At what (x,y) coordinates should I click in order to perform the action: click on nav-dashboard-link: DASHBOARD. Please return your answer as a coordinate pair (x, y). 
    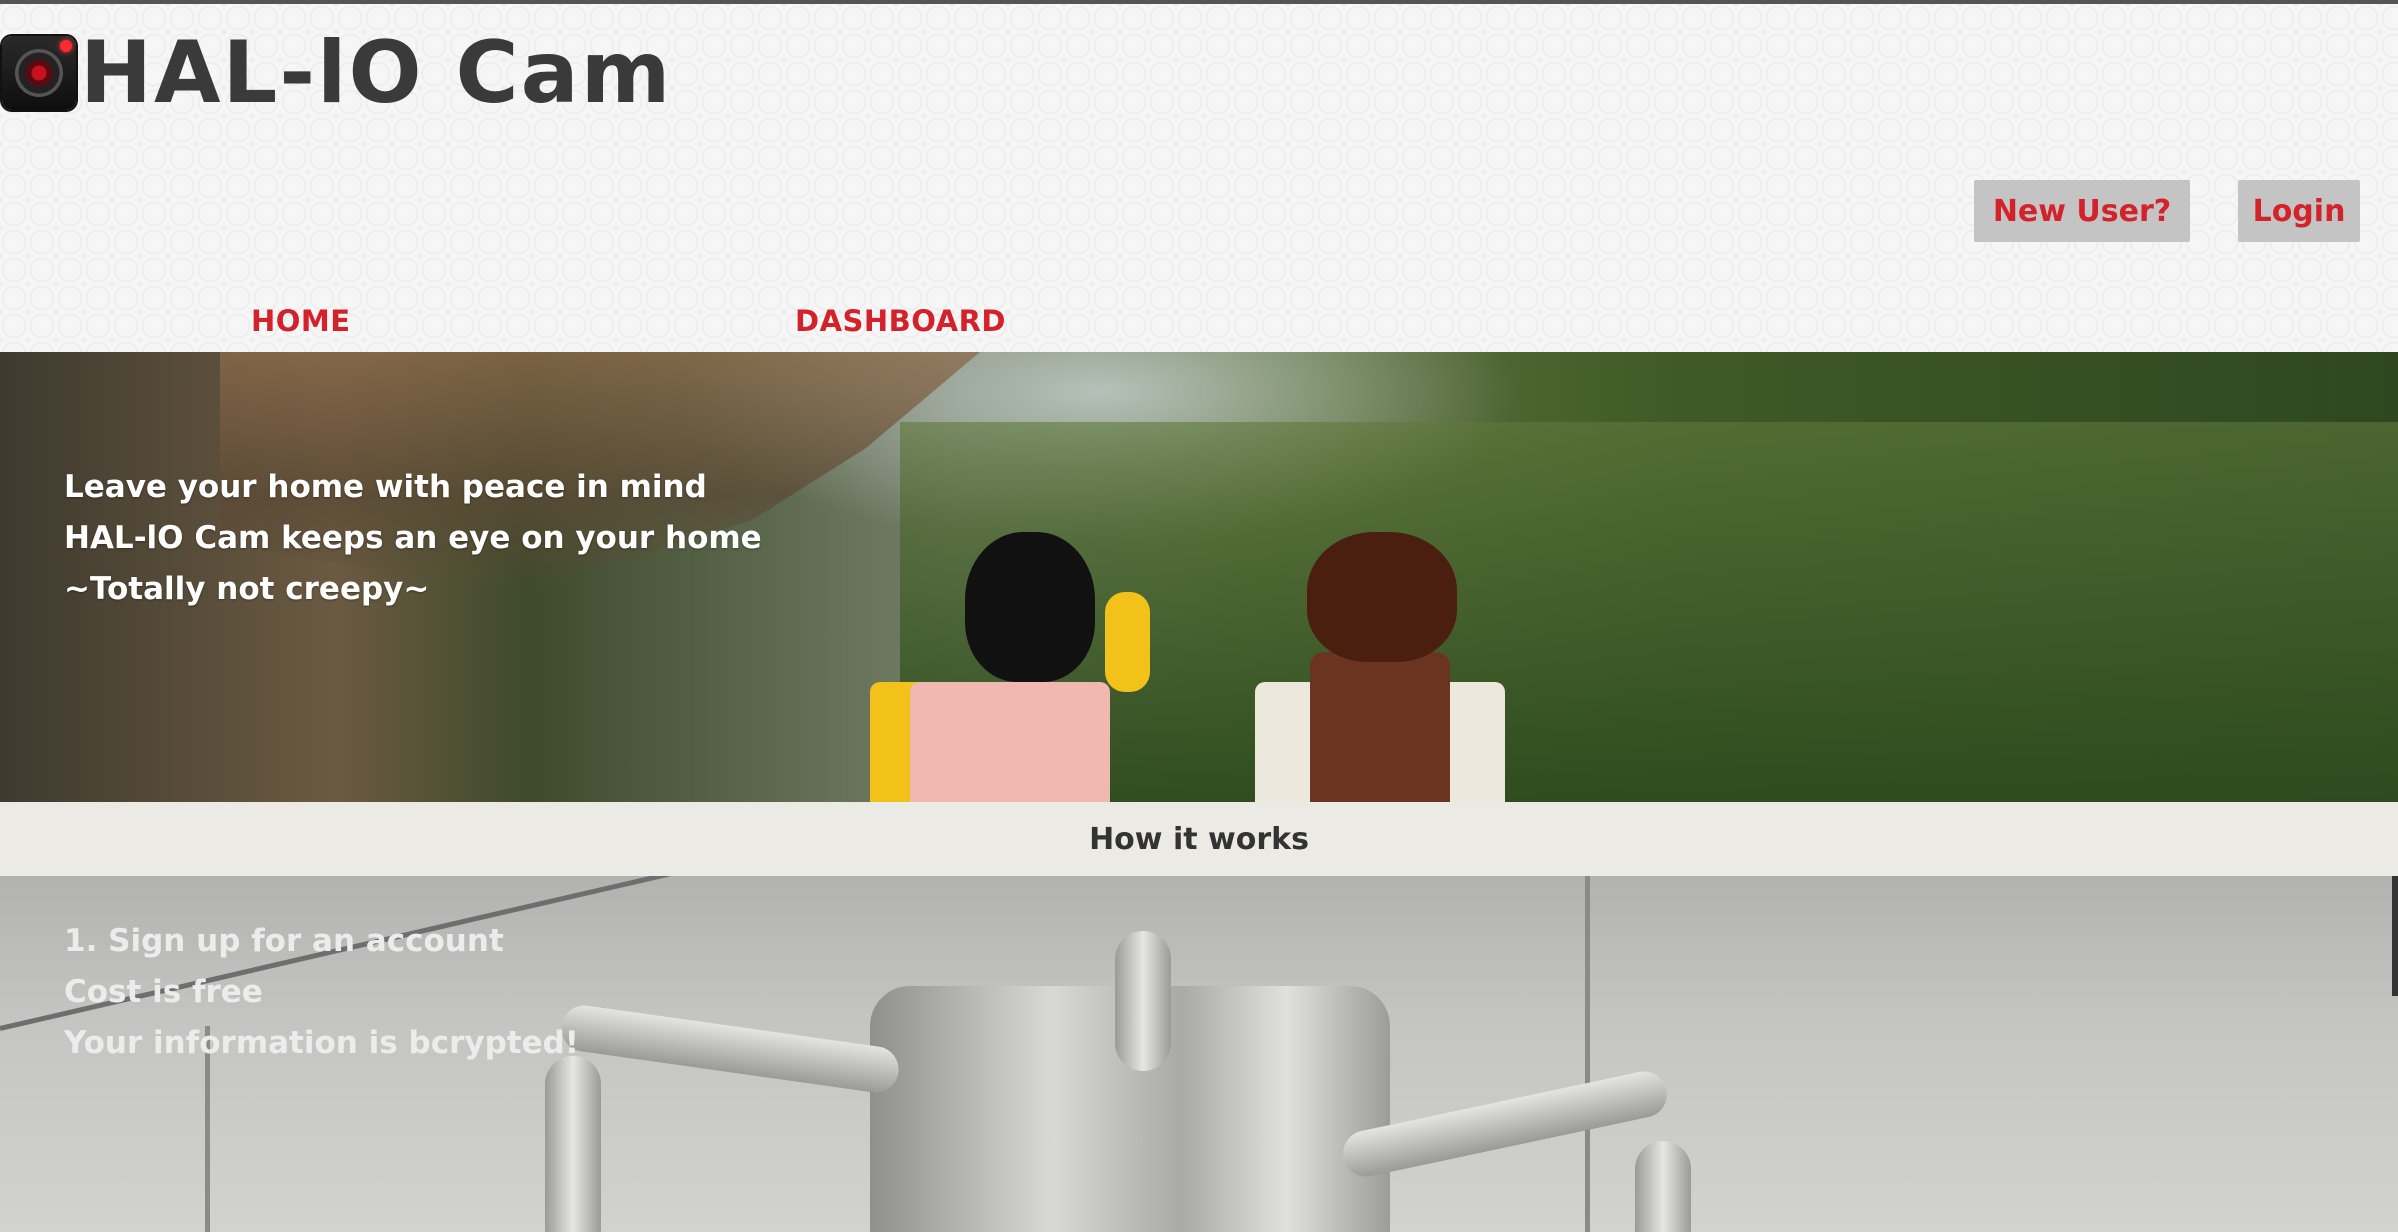
    Looking at the image, I should click on (900, 321).